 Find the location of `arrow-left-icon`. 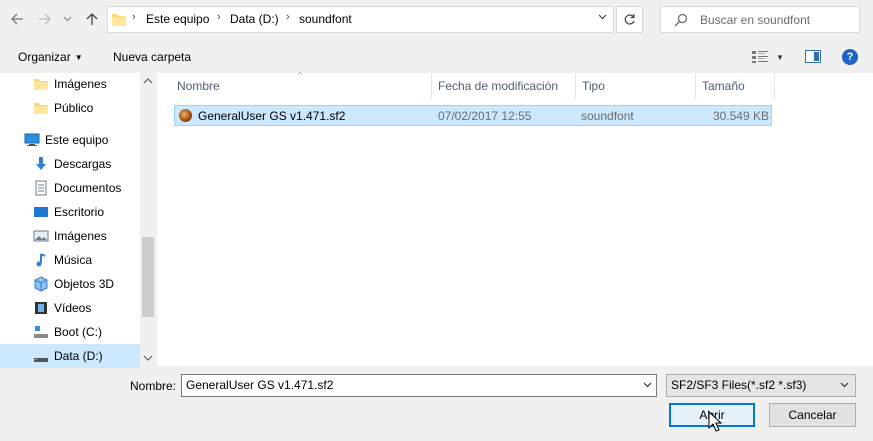

arrow-left-icon is located at coordinates (17, 19).